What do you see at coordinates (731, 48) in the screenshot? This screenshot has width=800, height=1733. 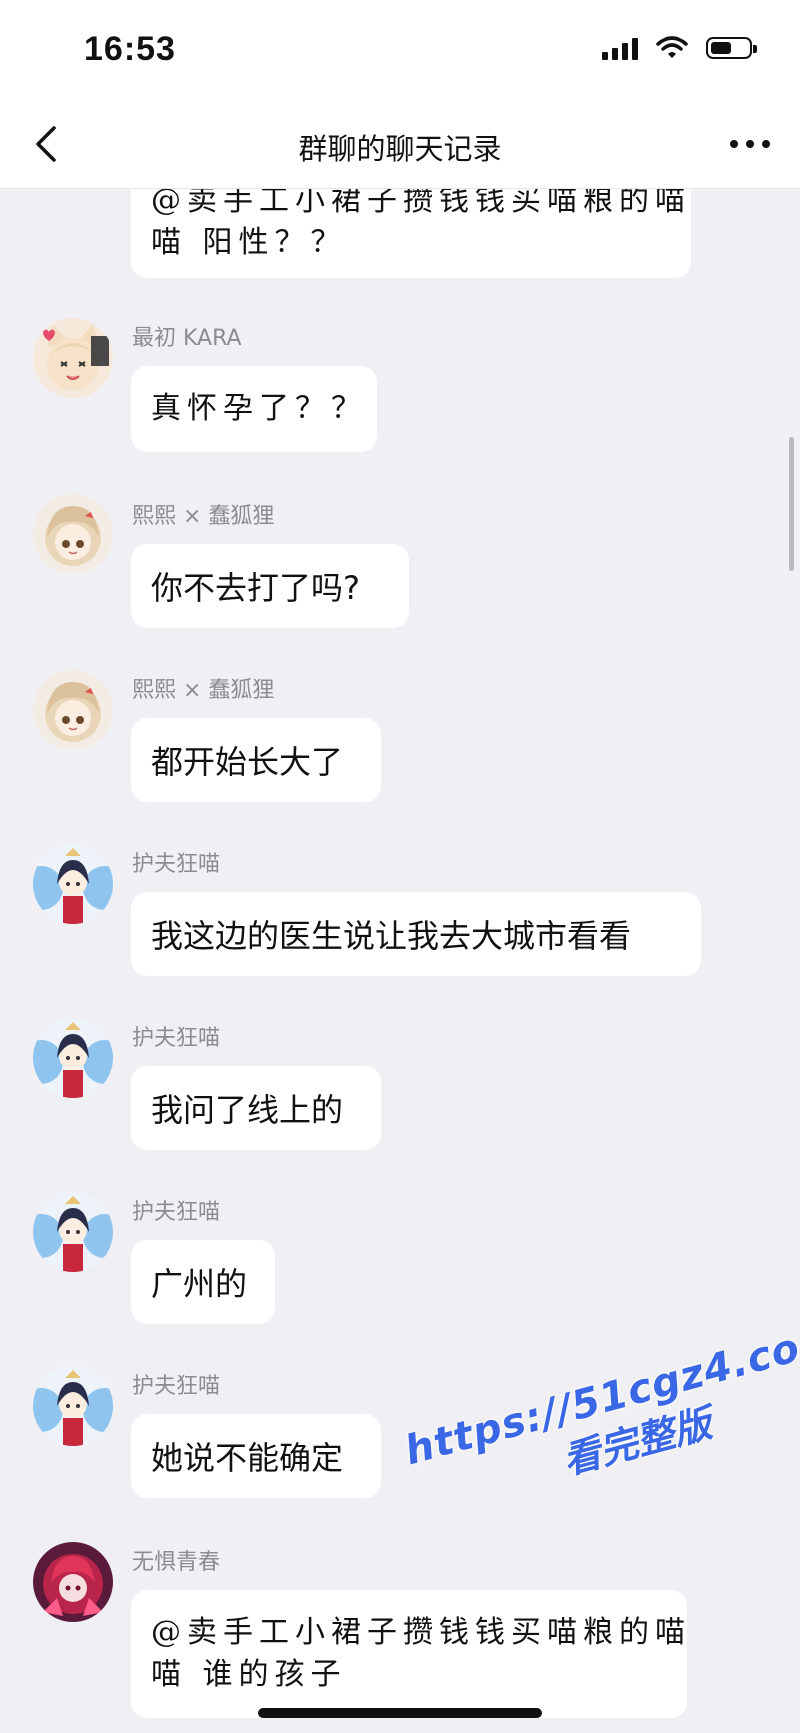 I see `battery-icon` at bounding box center [731, 48].